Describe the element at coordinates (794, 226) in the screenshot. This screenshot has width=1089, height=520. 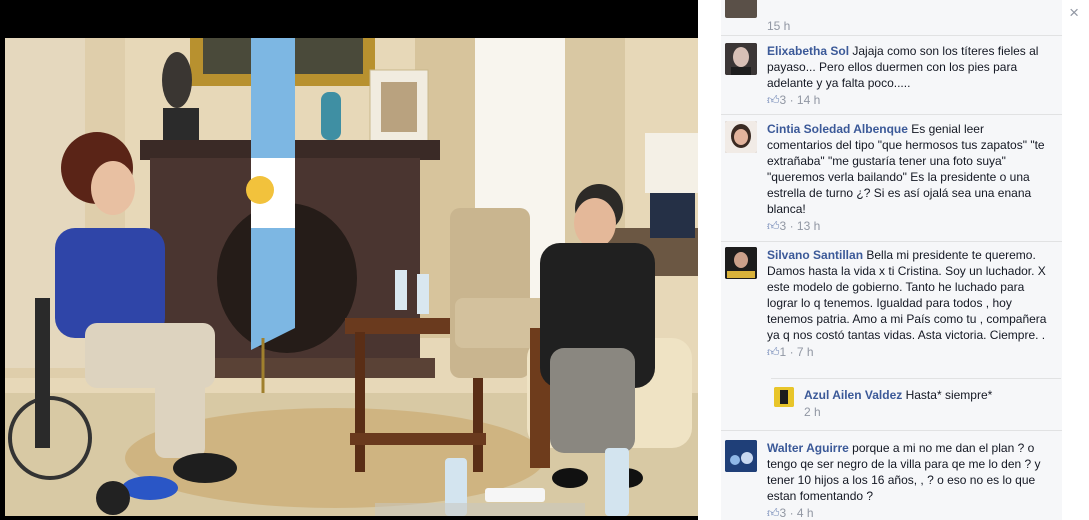
I see `comment-meta: 👍︎3 · 13 h` at that location.